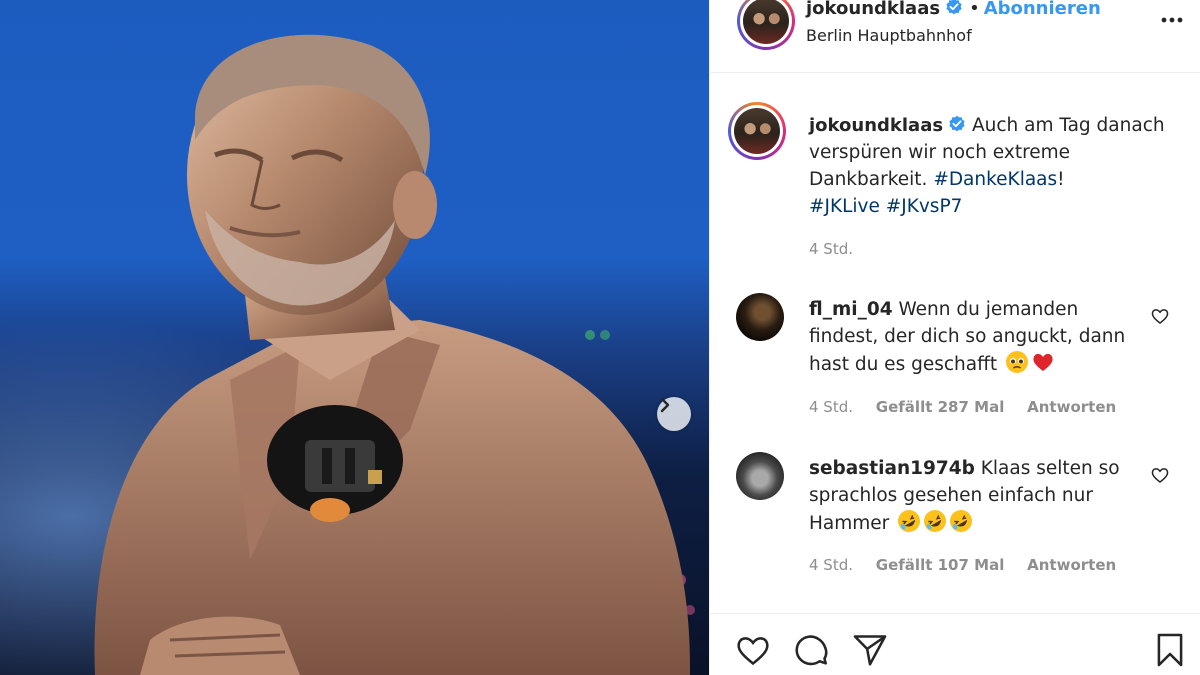 Image resolution: width=1200 pixels, height=675 pixels. I want to click on comment-meta: 4 Std. Gefällt 287 Mal Antworten, so click(971, 407).